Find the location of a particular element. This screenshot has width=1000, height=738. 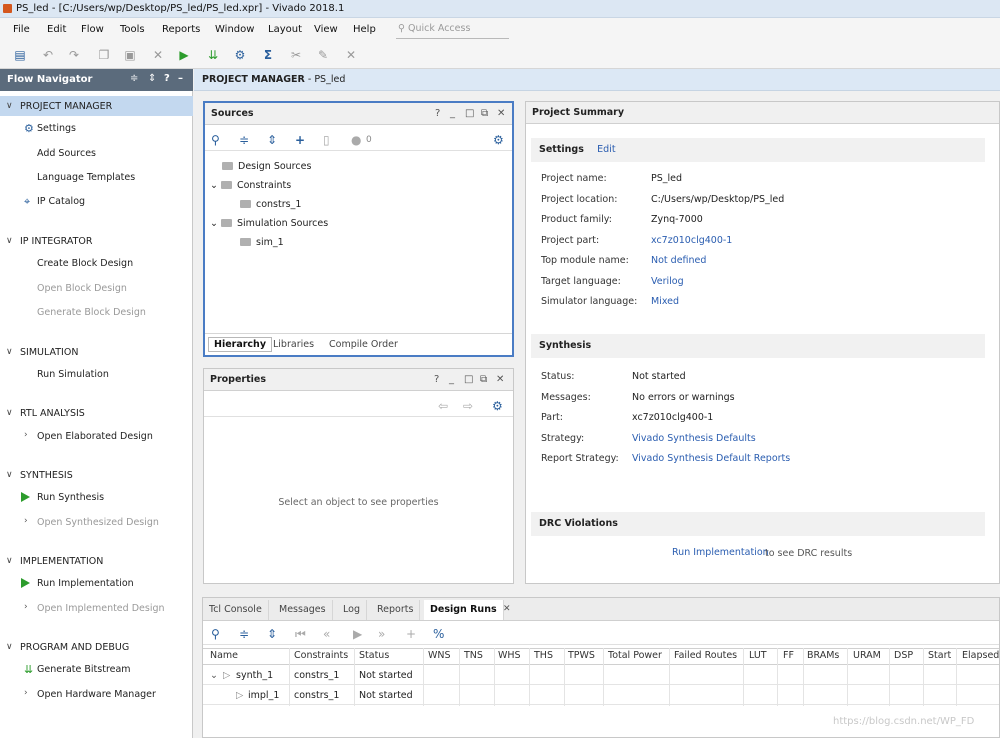

previous-icon: « is located at coordinates (326, 634).